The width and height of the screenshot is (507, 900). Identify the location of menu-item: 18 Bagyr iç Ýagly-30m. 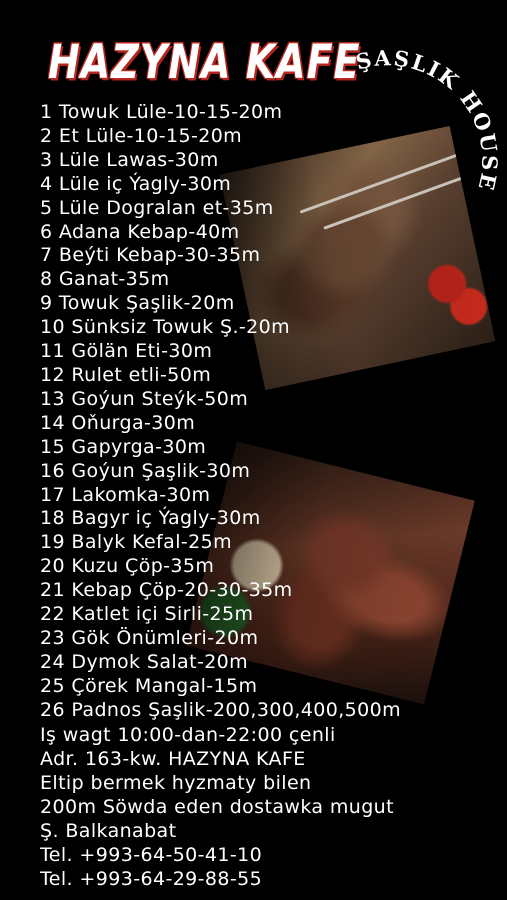
(150, 518).